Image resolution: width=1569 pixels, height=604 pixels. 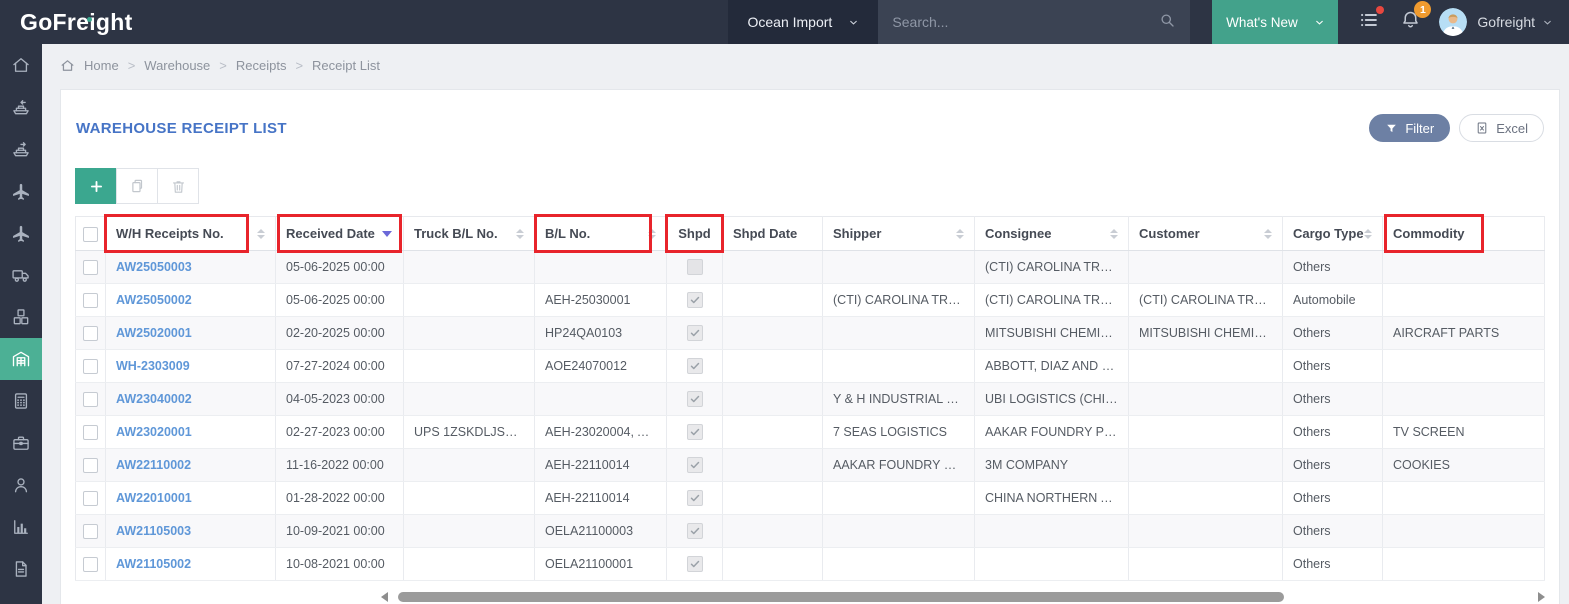 I want to click on sidebar-item-documents, so click(x=21, y=569).